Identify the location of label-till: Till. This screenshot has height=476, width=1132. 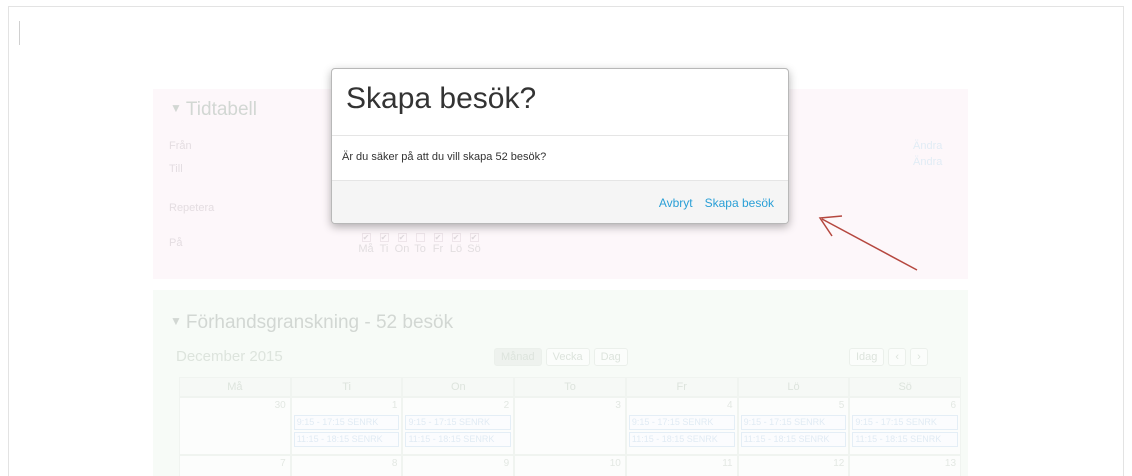
(176, 169).